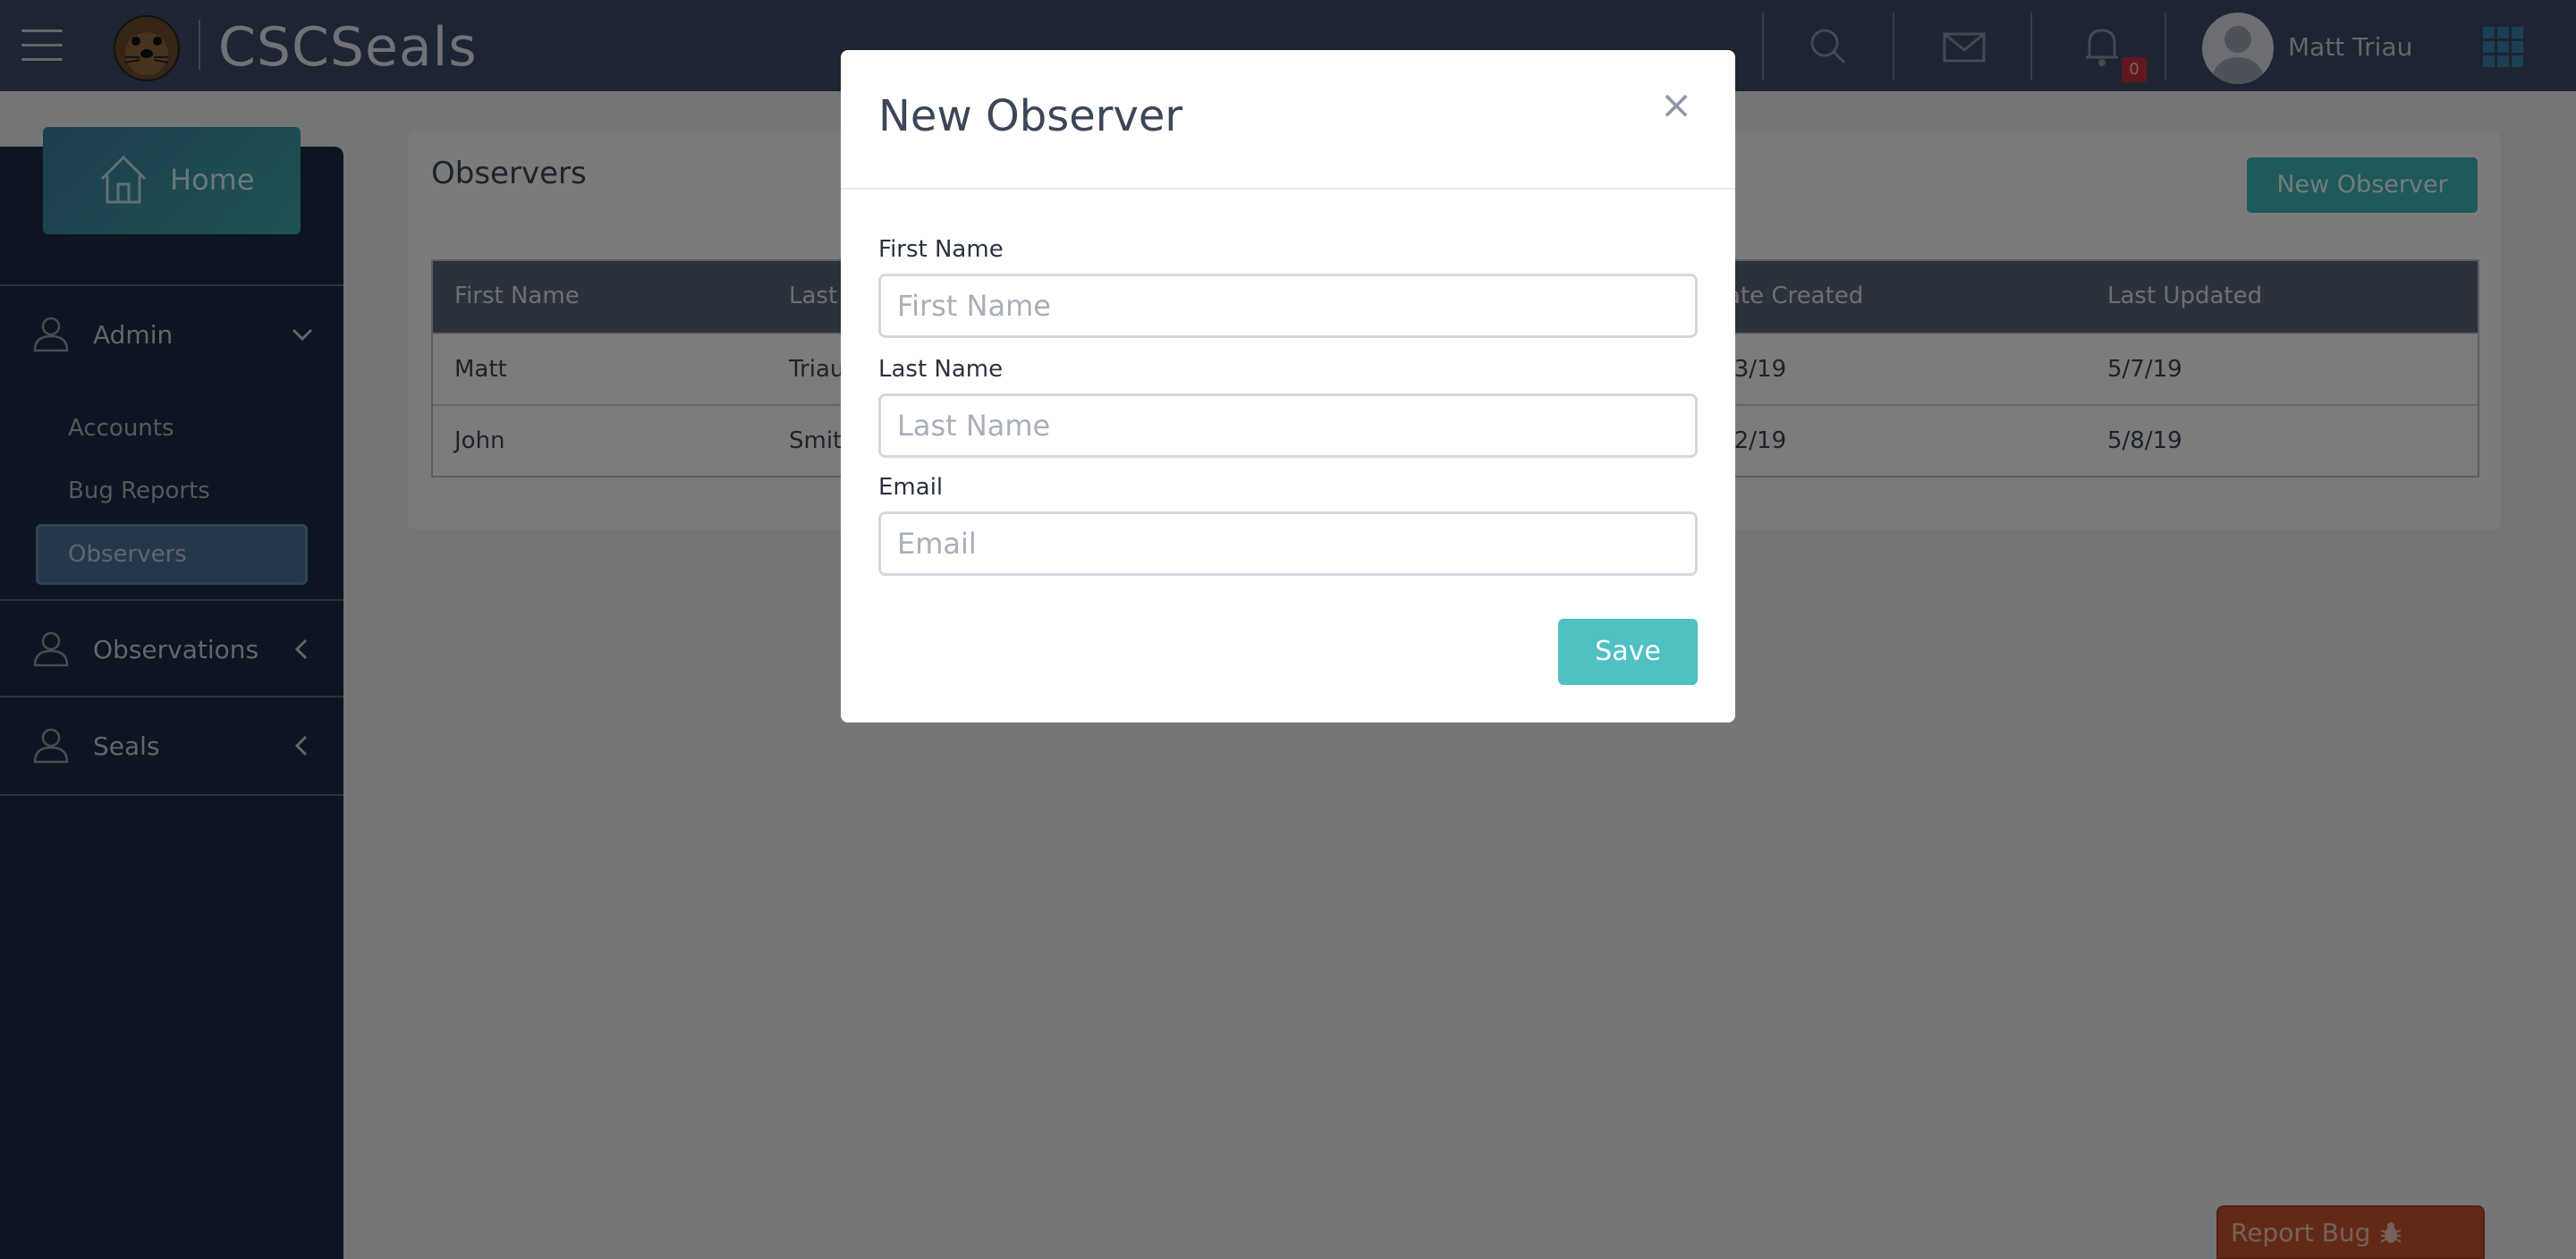  I want to click on save-button: Save, so click(1628, 652).